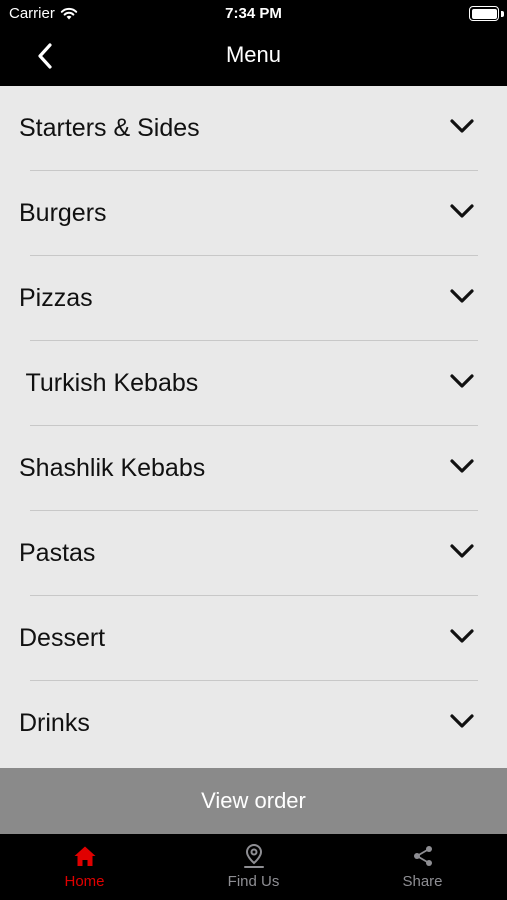  What do you see at coordinates (422, 881) in the screenshot?
I see `tab-label: Share` at bounding box center [422, 881].